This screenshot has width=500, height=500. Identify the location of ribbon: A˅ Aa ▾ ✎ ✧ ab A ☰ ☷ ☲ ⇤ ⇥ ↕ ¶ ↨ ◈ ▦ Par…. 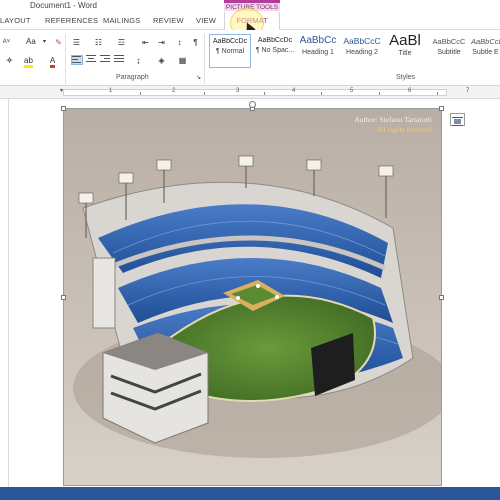
(250, 58).